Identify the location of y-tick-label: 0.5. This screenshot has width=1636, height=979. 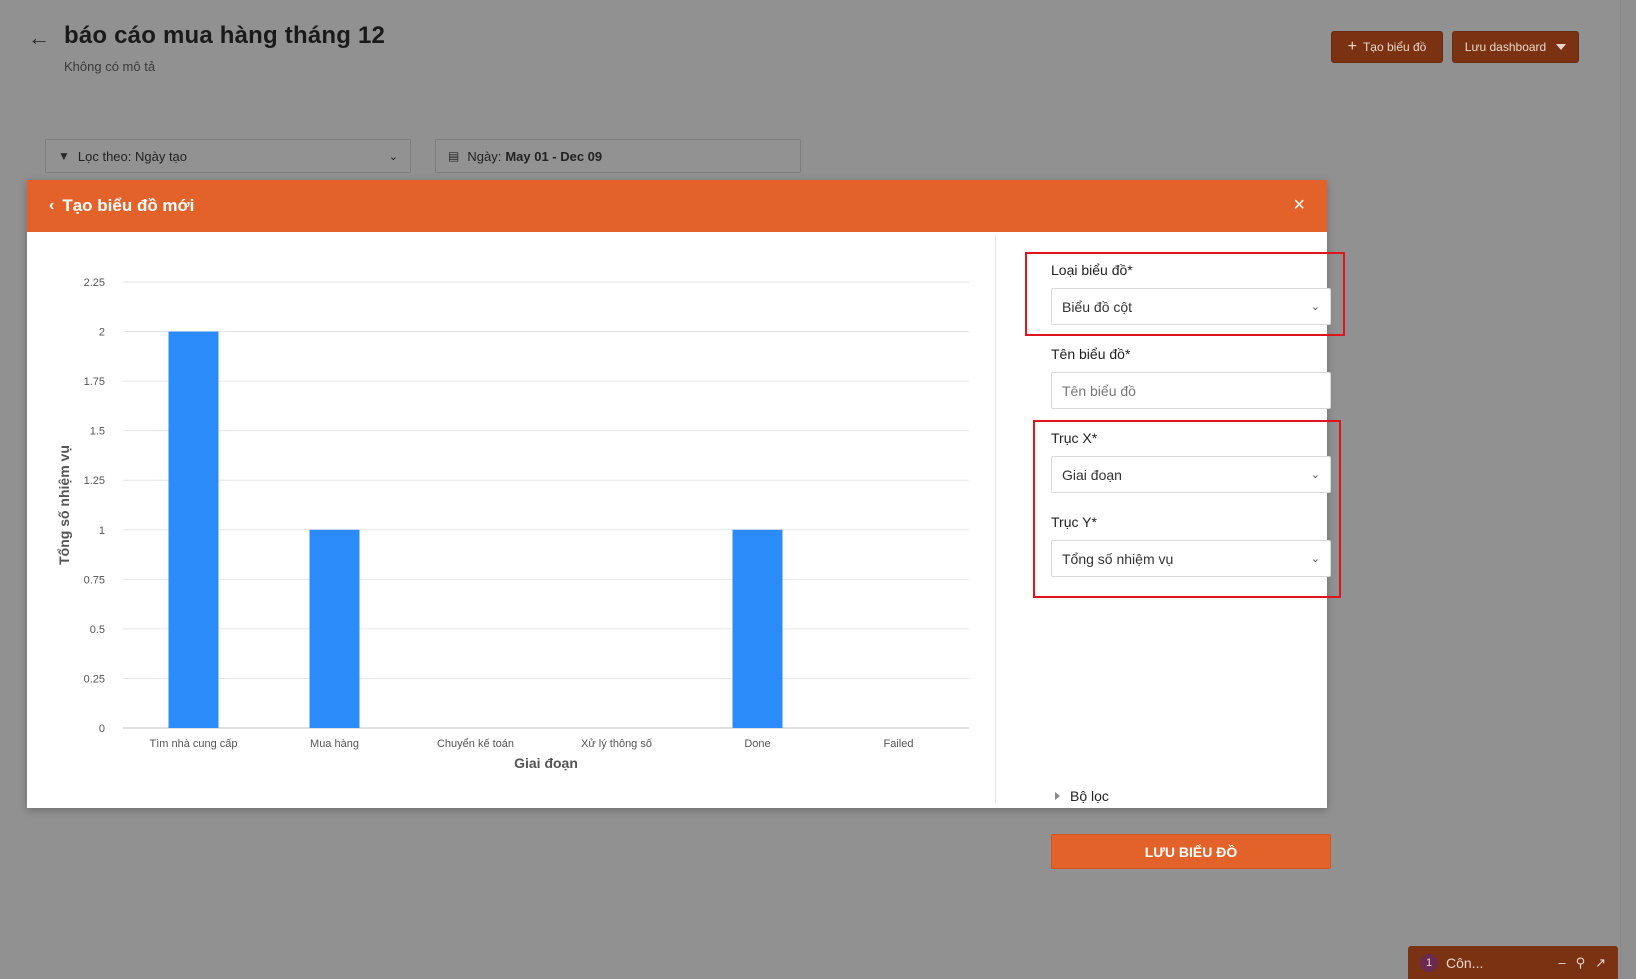
(97, 630).